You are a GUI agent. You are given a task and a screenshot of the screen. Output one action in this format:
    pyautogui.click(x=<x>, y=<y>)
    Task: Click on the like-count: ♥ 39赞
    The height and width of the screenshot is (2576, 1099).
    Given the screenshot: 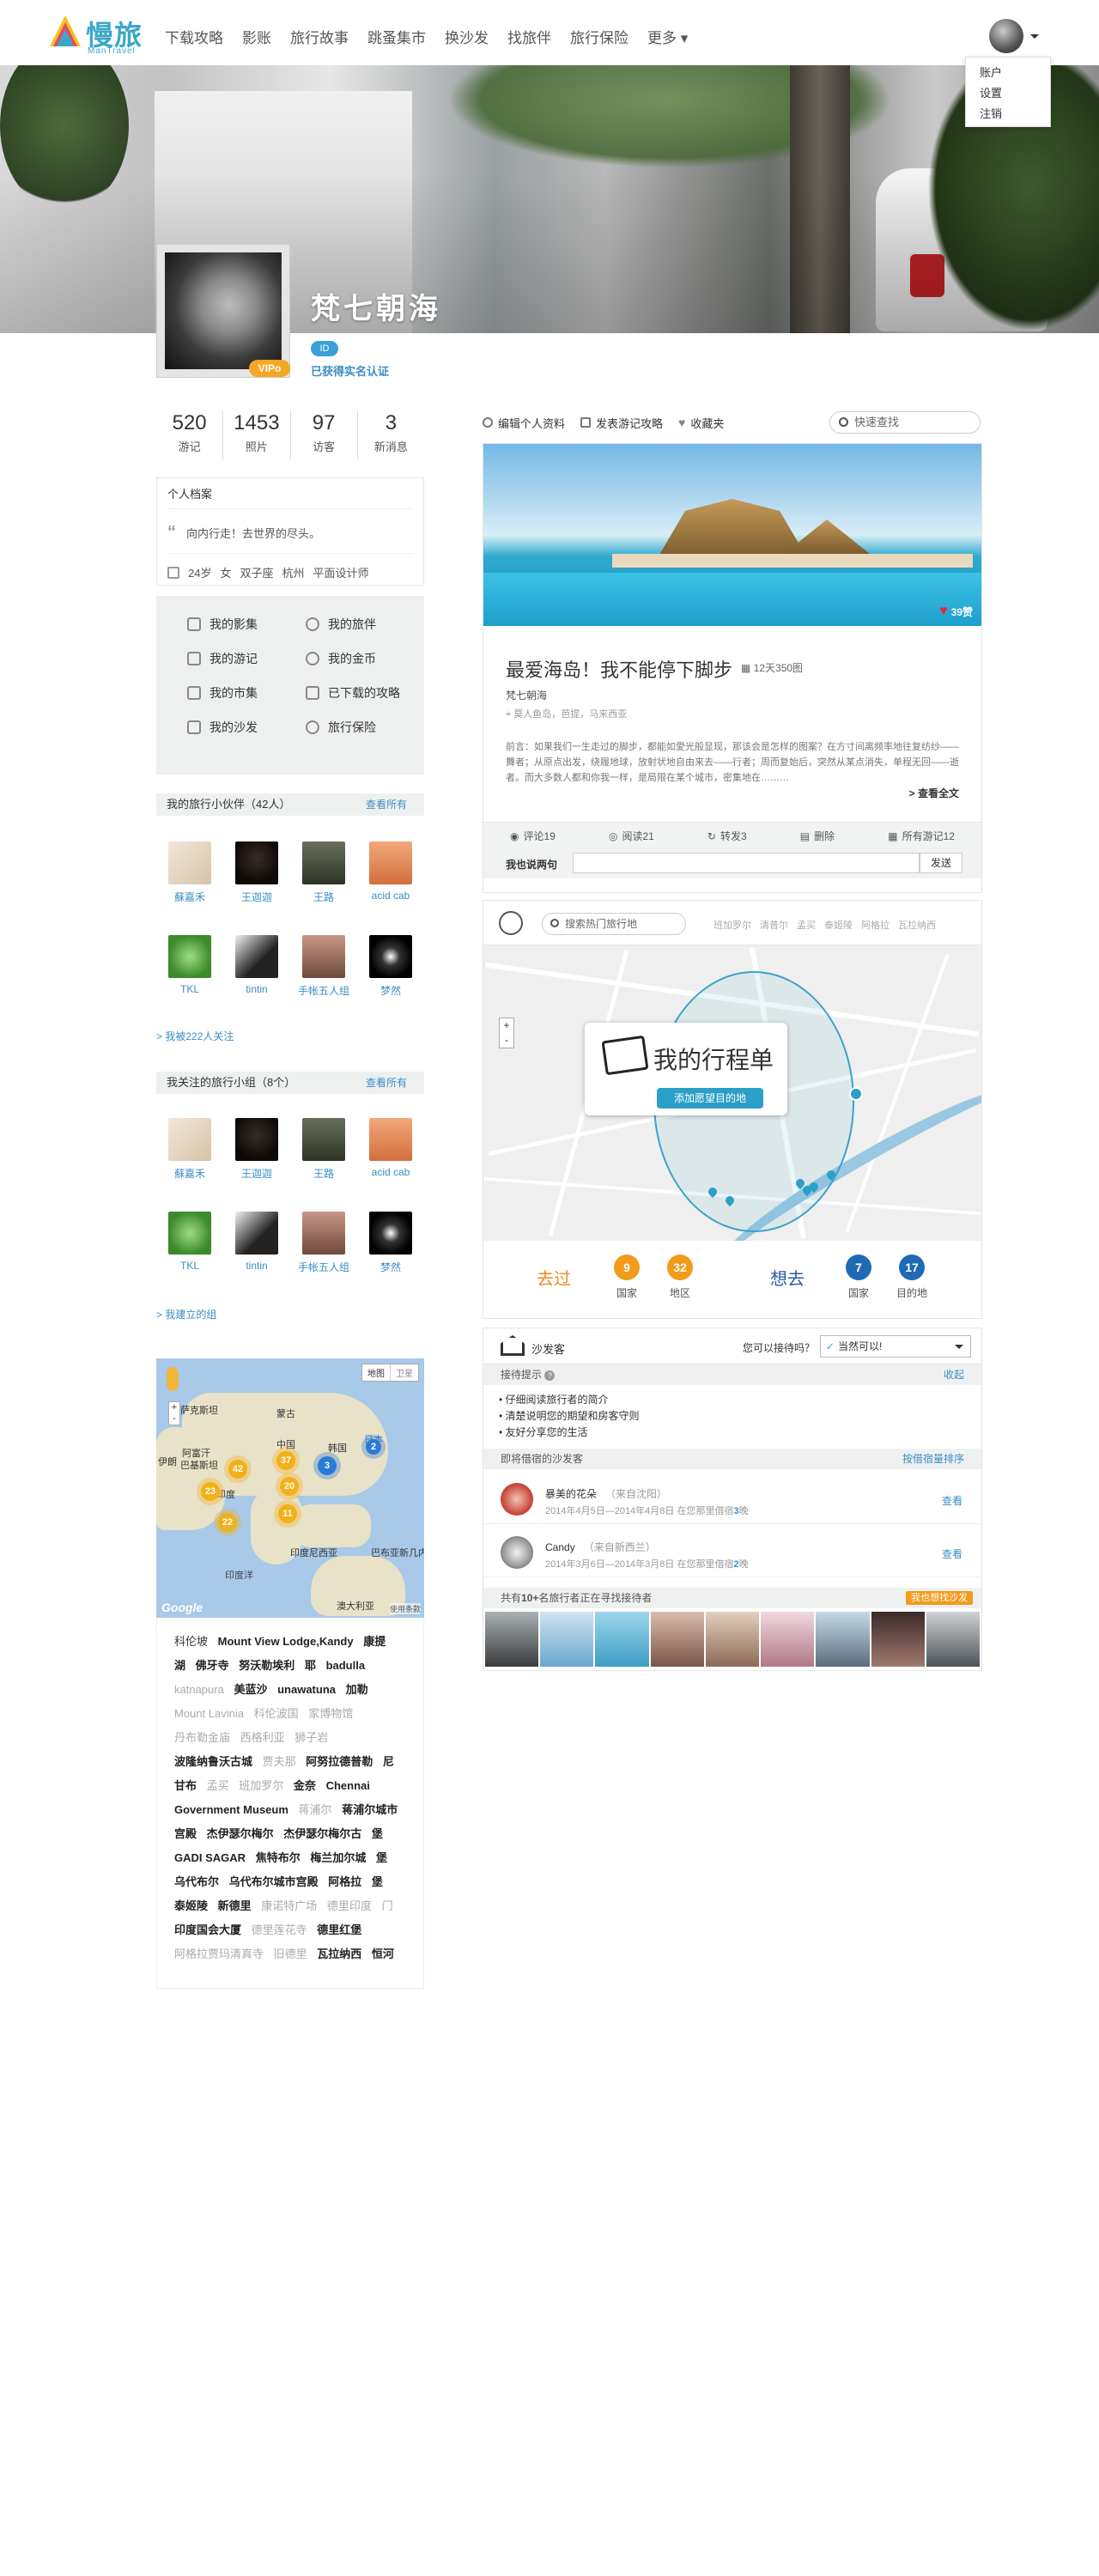 What is the action you would take?
    pyautogui.click(x=956, y=611)
    